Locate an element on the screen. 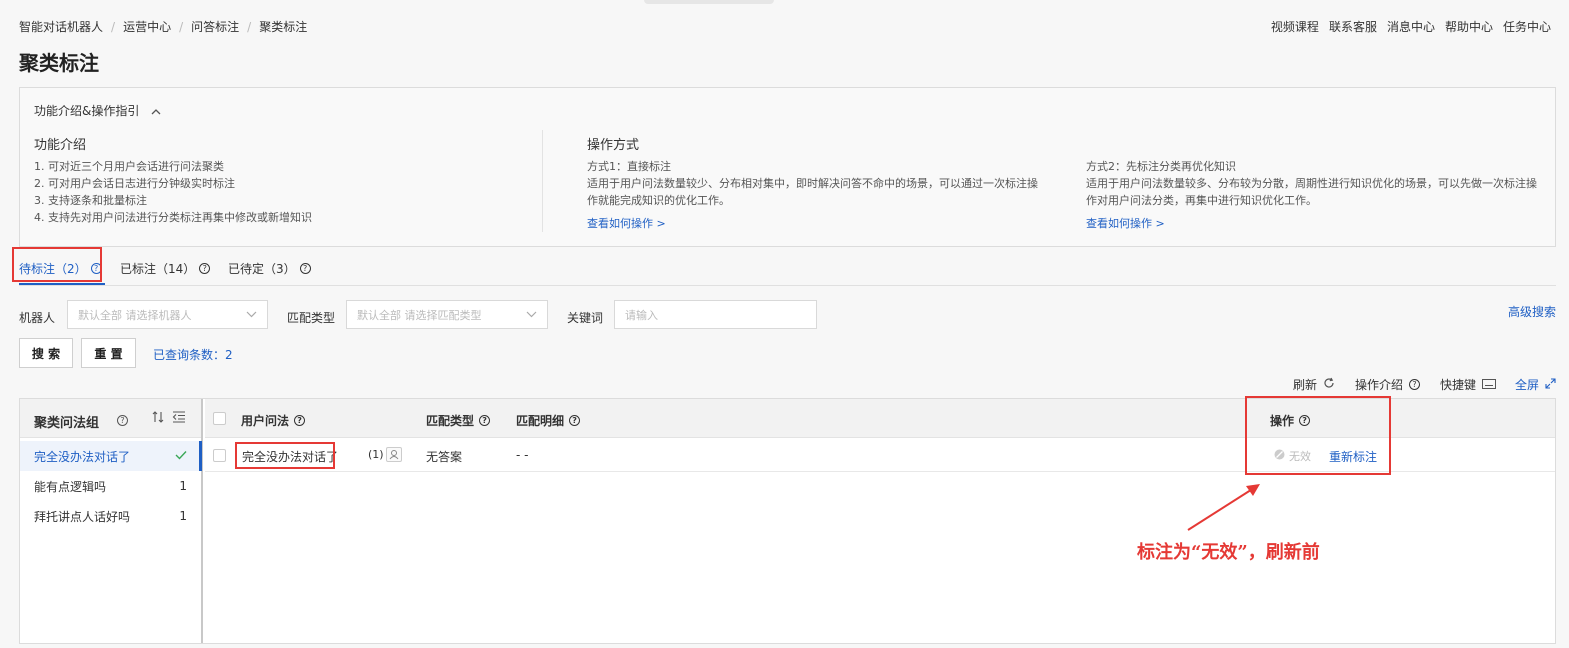  result-count: 已查询条数：2 is located at coordinates (193, 355).